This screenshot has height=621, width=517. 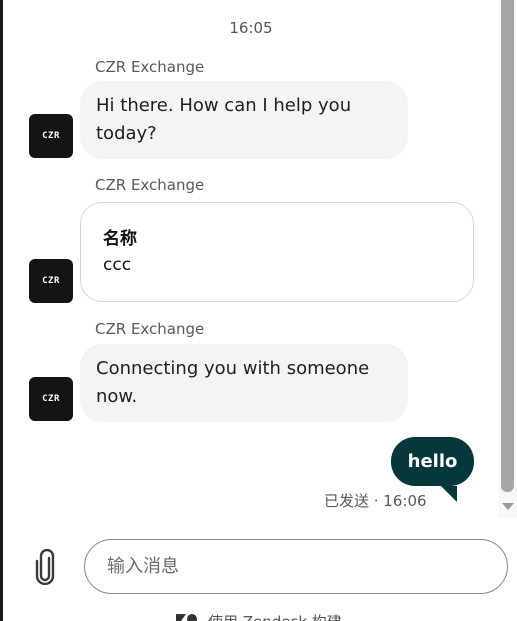 I want to click on card-title: 名称, so click(x=120, y=239).